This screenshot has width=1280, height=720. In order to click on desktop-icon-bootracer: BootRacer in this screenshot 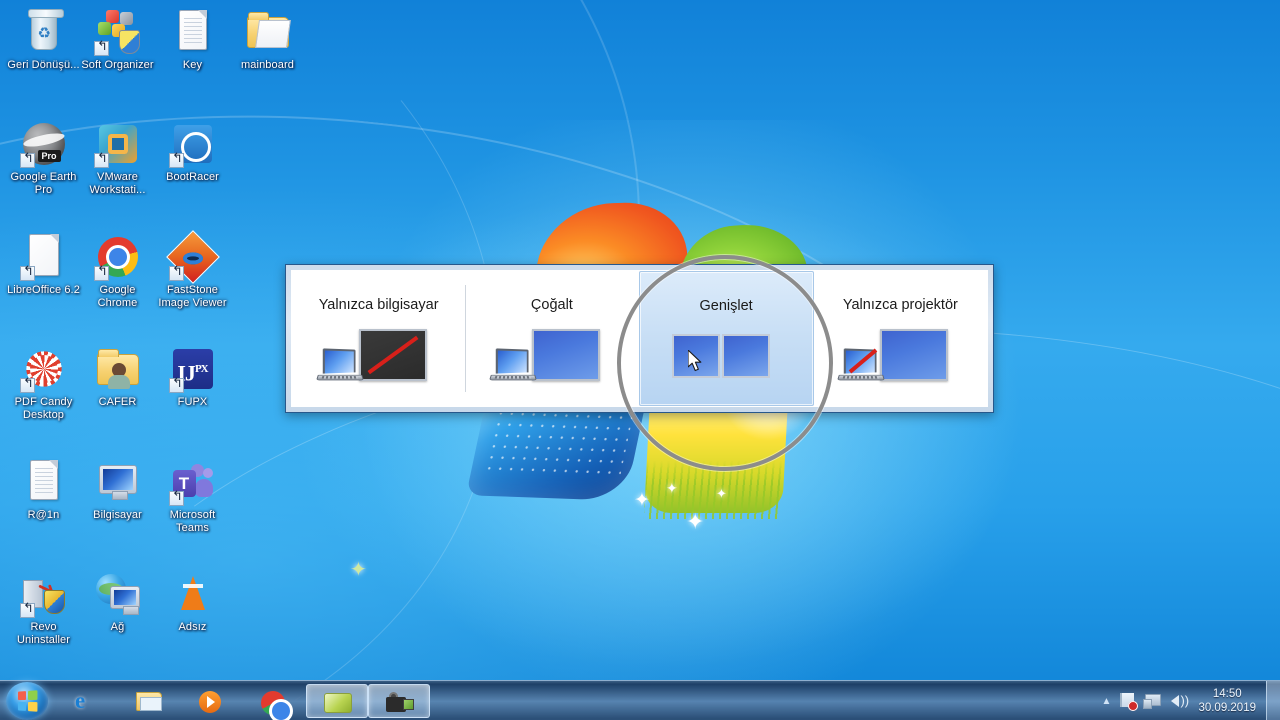, I will do `click(192, 152)`.